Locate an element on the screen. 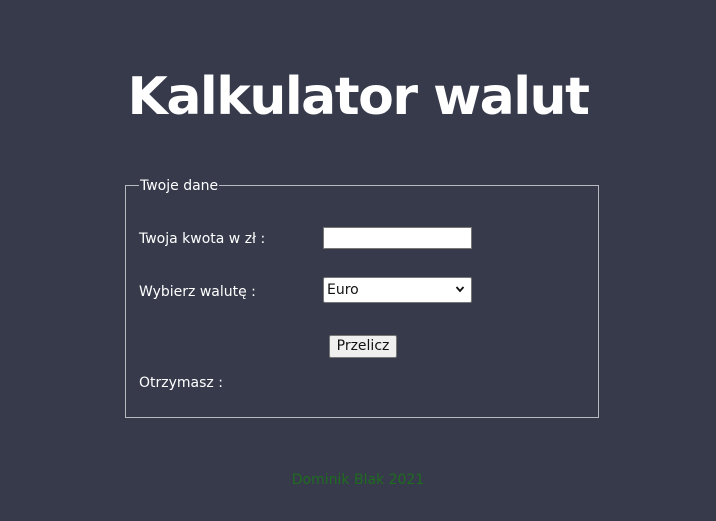 This screenshot has height=521, width=716. amount-input is located at coordinates (397, 238).